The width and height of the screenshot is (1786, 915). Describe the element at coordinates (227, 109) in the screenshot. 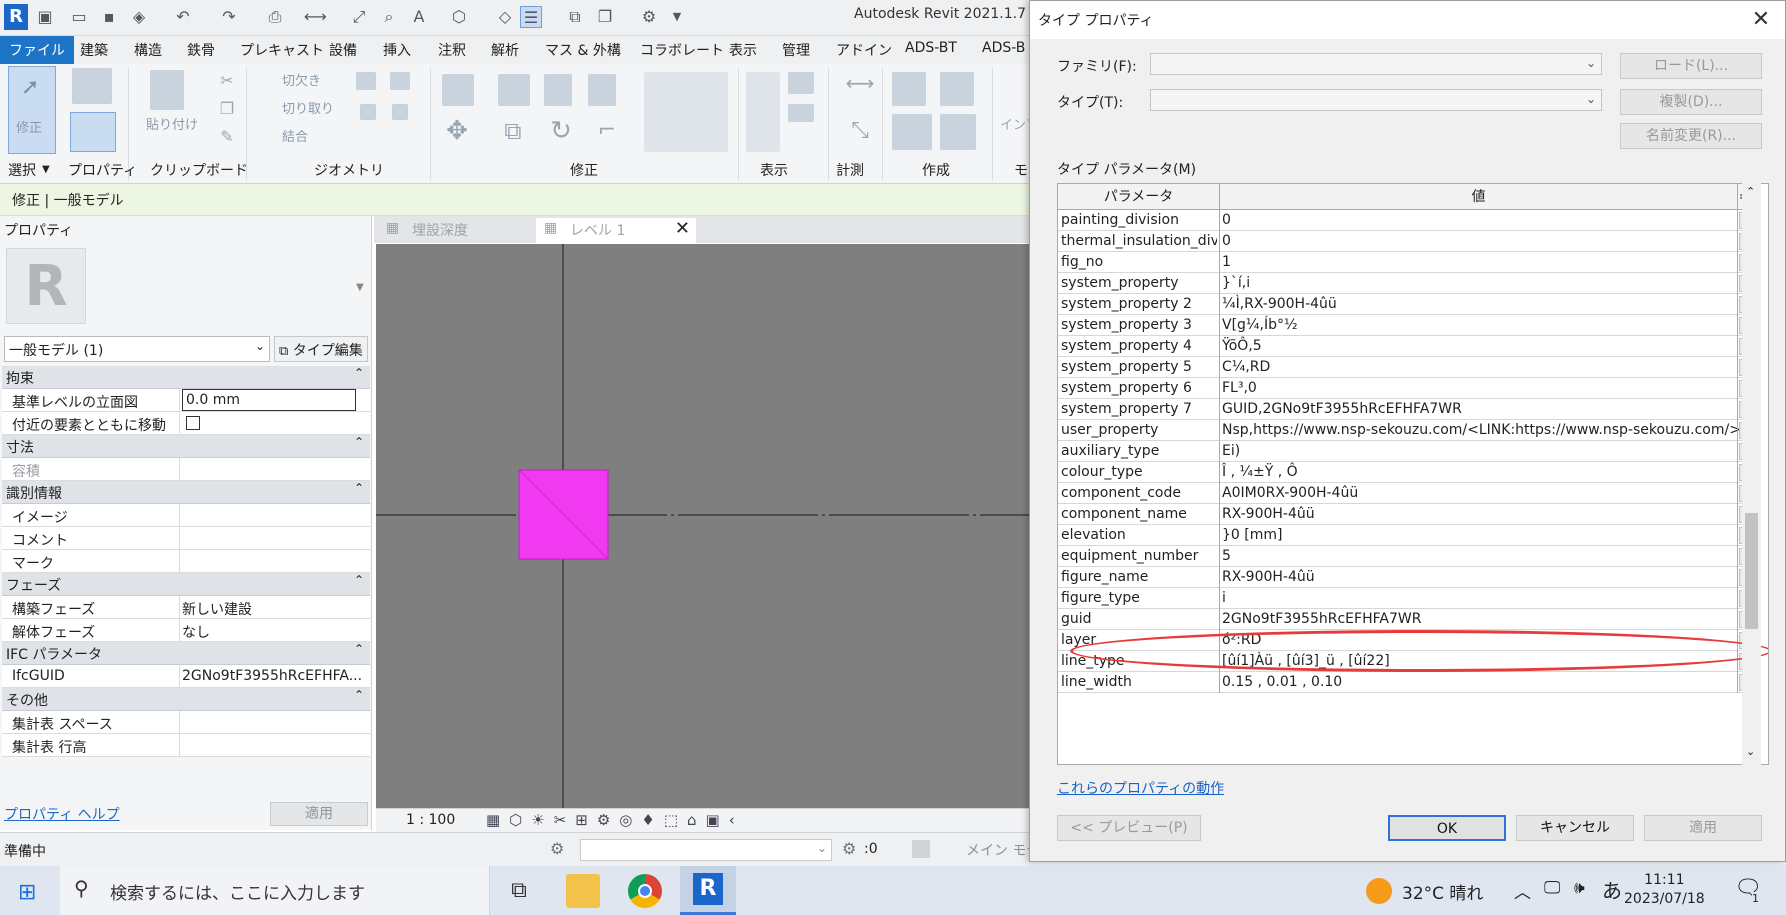

I see `copy-icon: ❐` at that location.